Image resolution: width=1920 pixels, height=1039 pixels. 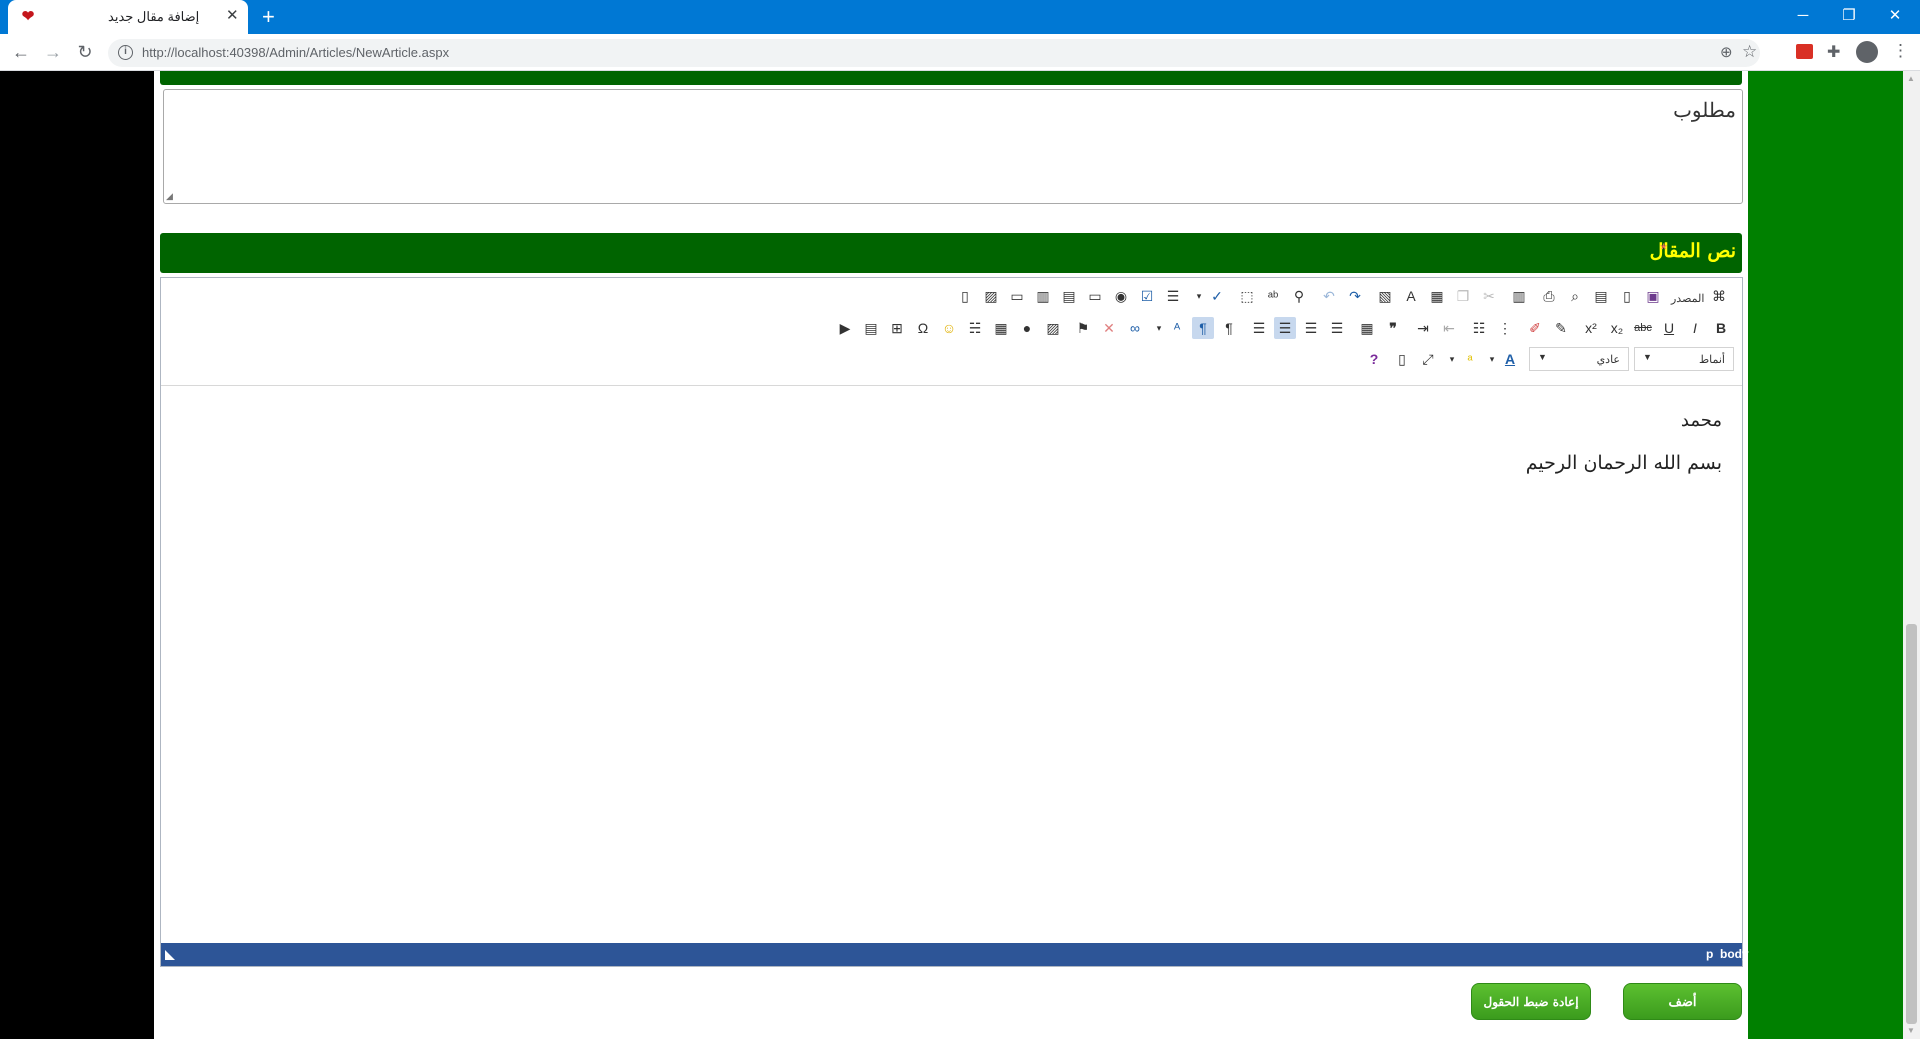 What do you see at coordinates (1043, 296) in the screenshot?
I see `select-field-icon: ▥` at bounding box center [1043, 296].